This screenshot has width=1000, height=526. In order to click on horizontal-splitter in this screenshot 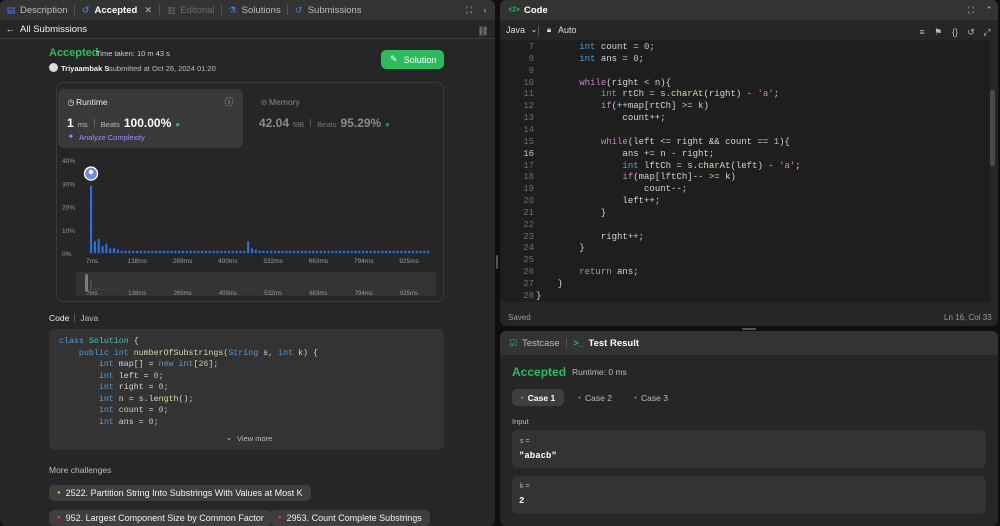, I will do `click(749, 329)`.